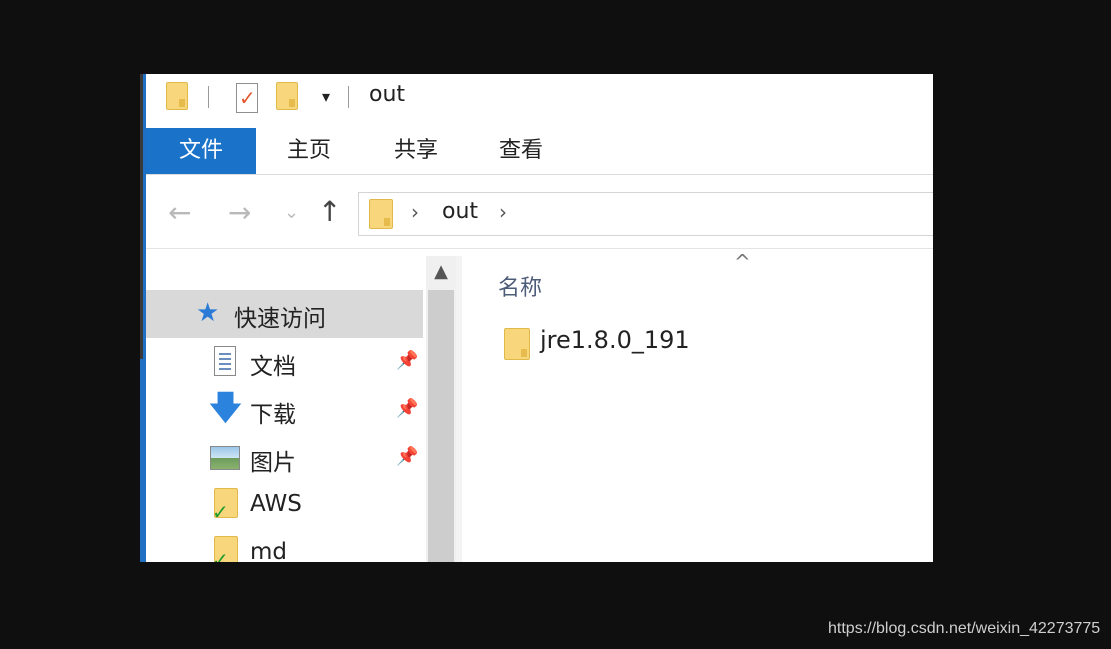 The width and height of the screenshot is (1111, 649). Describe the element at coordinates (280, 319) in the screenshot. I see `sidebar-item-label: 快速访问` at that location.